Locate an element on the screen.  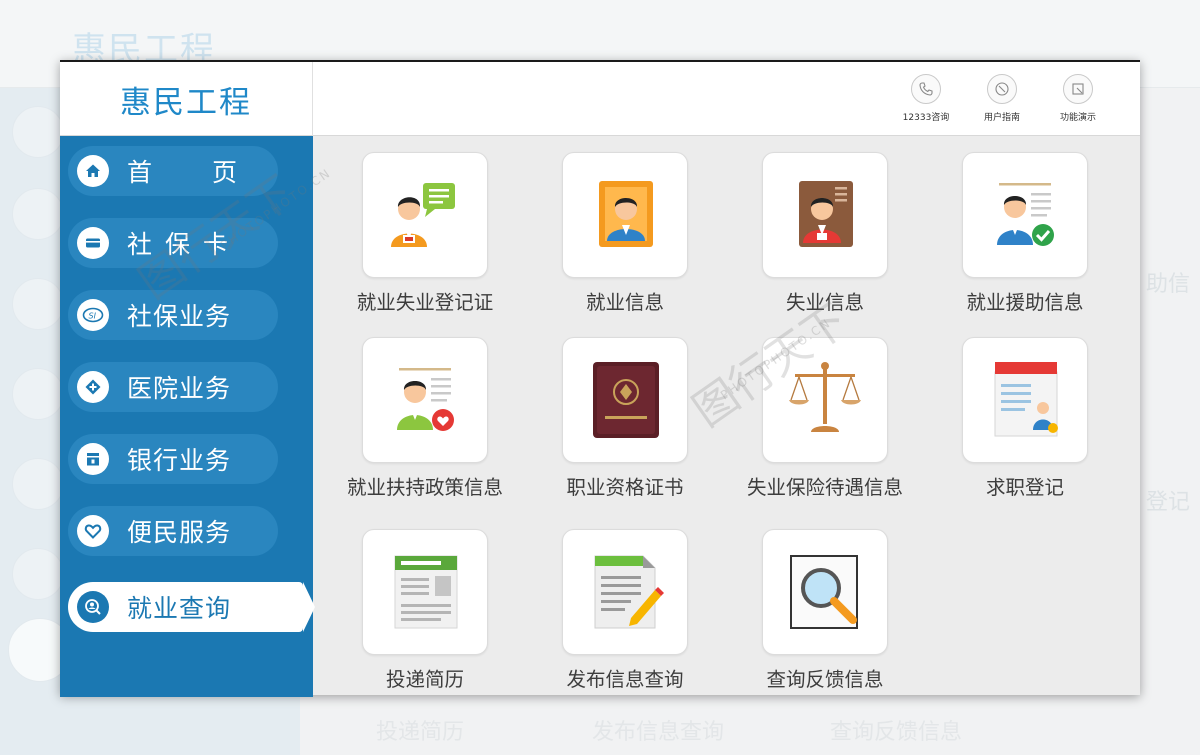
tile-label: 失业保险待遇信息 is located at coordinates (824, 487).